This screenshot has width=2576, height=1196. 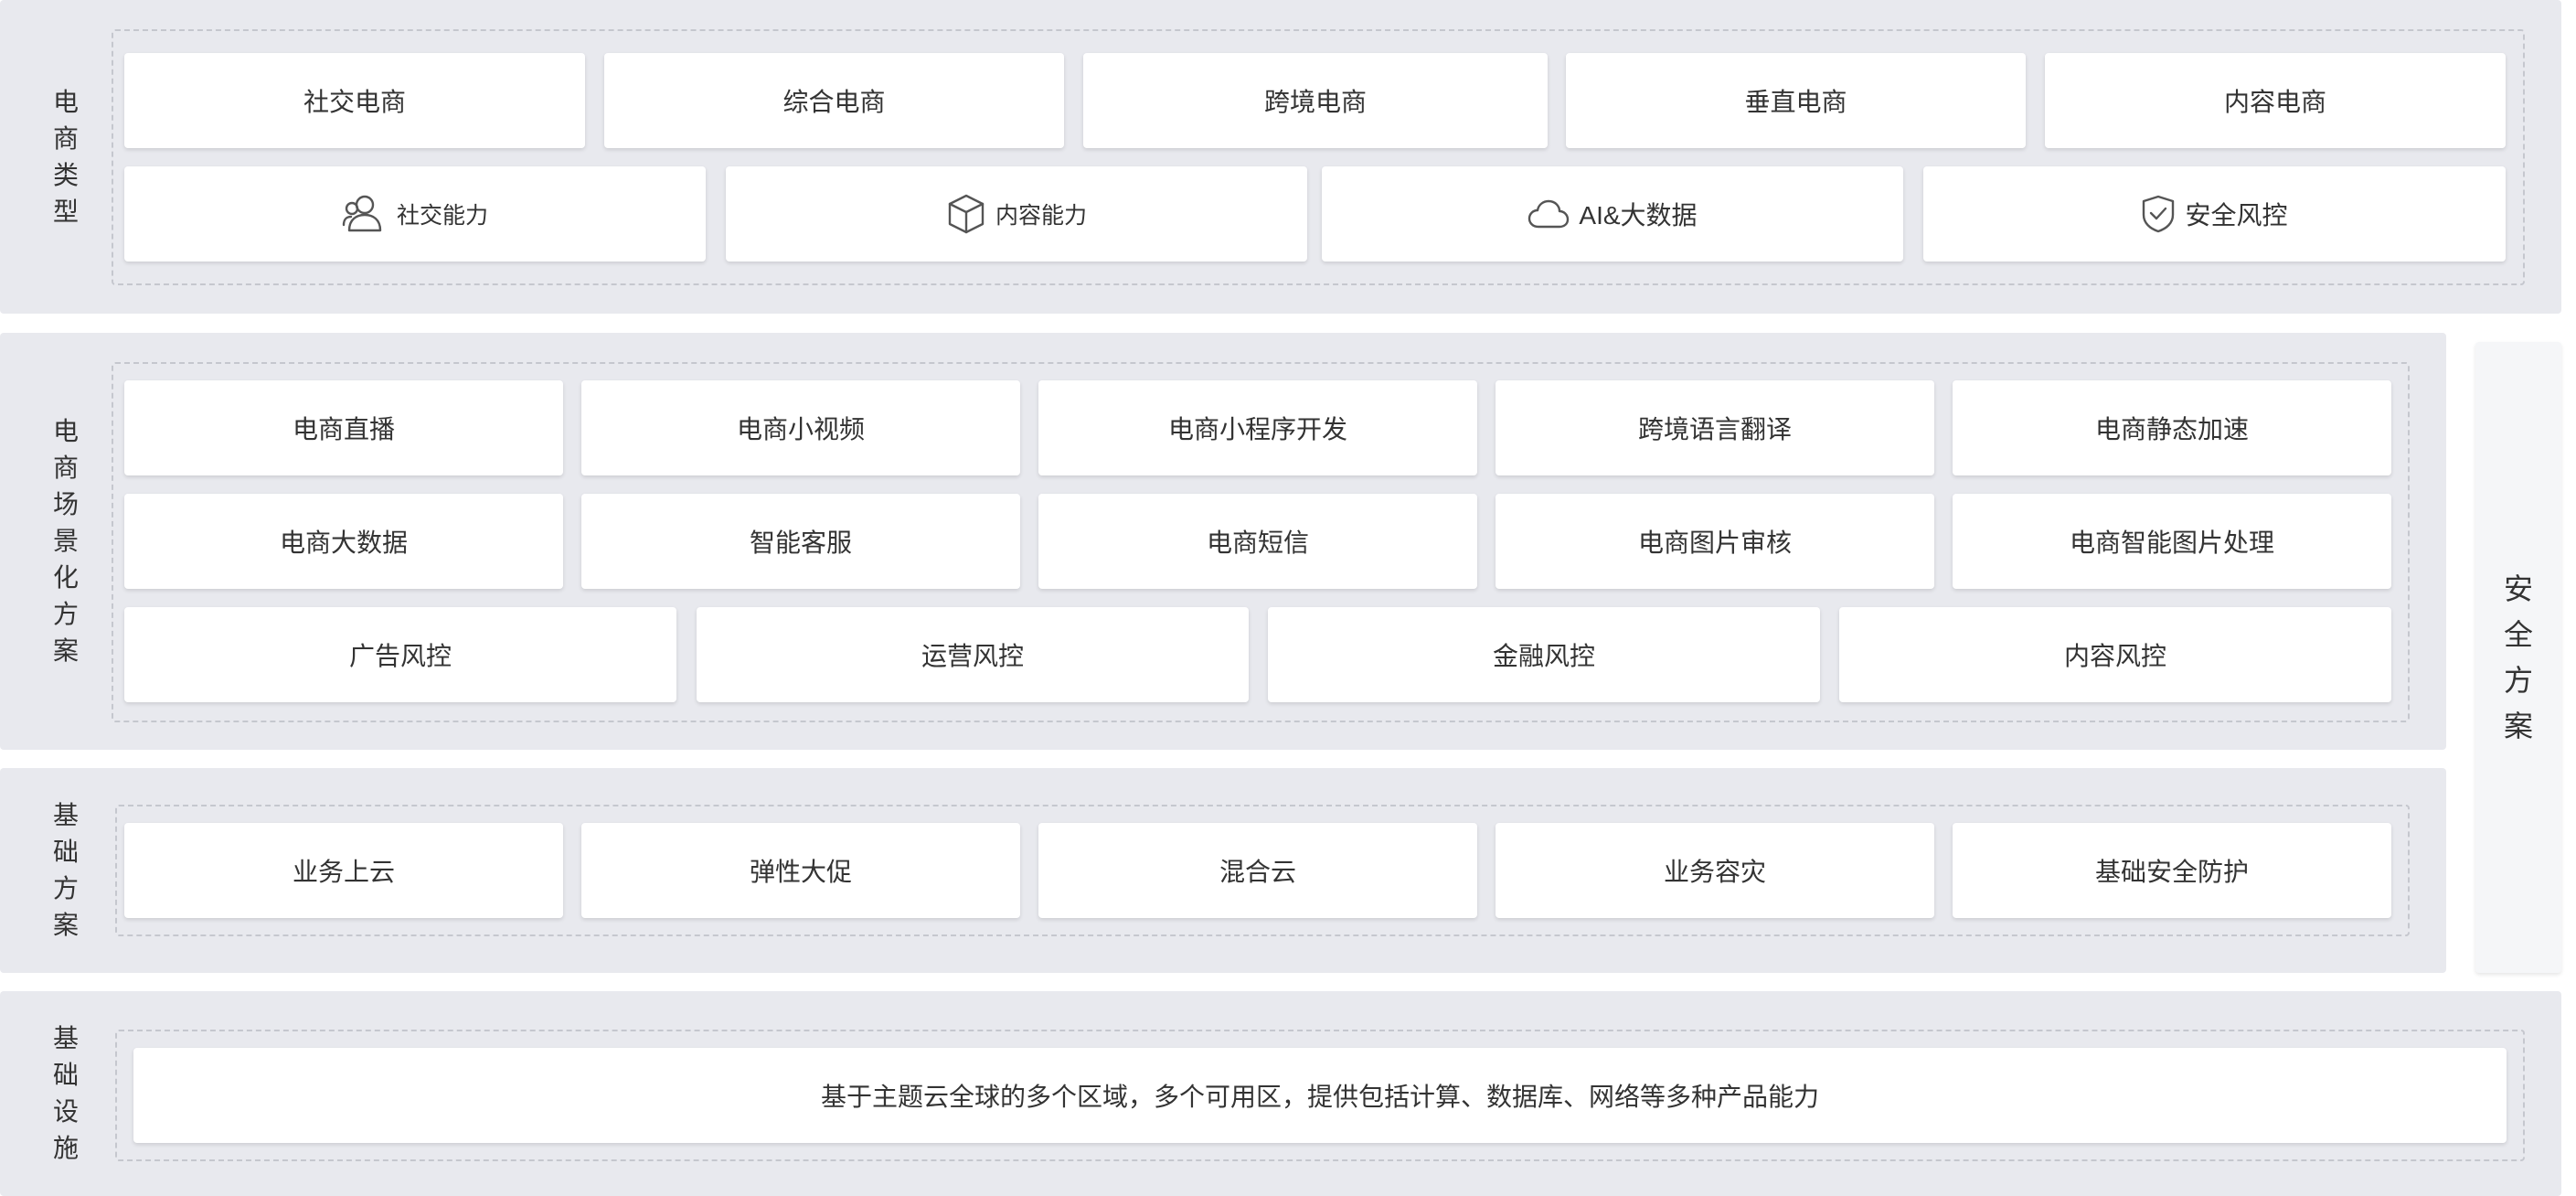 What do you see at coordinates (966, 214) in the screenshot?
I see `cube-icon` at bounding box center [966, 214].